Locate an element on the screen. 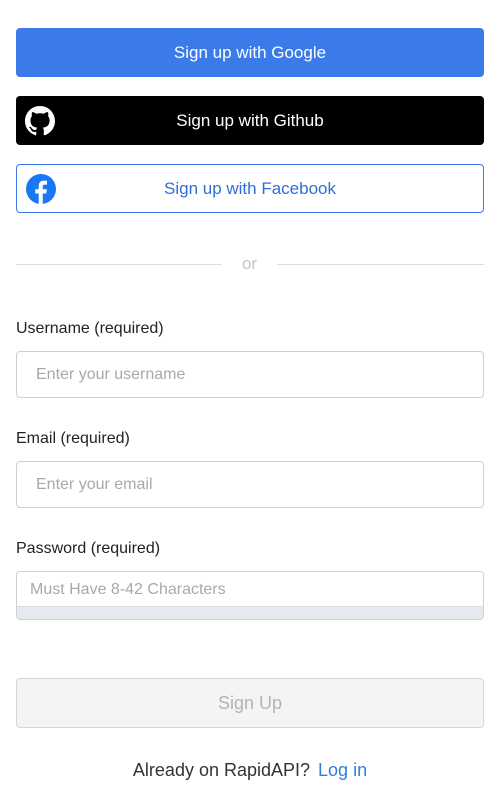 Image resolution: width=500 pixels, height=807 pixels. password-input is located at coordinates (250, 590).